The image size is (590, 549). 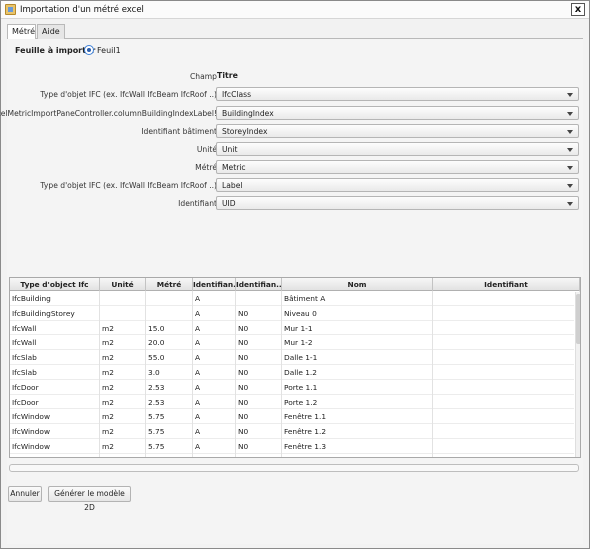 What do you see at coordinates (357, 328) in the screenshot?
I see `table-cell: Mur 1-1` at bounding box center [357, 328].